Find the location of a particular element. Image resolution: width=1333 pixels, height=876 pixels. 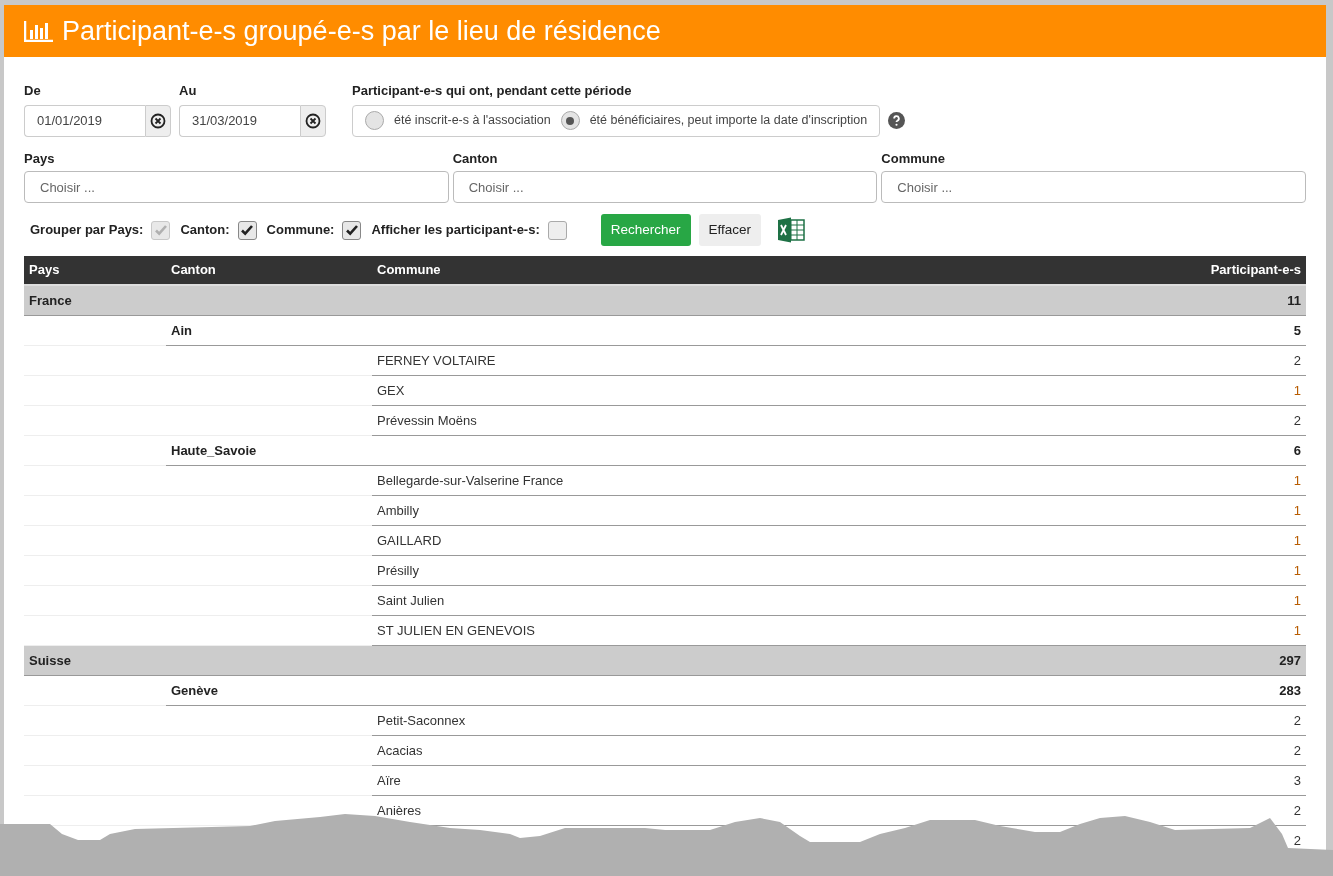

help-icon is located at coordinates (897, 120).